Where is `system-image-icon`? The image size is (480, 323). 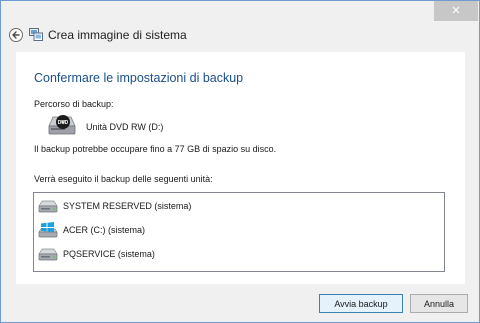 system-image-icon is located at coordinates (36, 34).